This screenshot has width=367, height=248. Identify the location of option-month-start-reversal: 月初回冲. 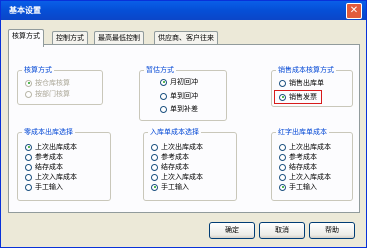
(179, 82).